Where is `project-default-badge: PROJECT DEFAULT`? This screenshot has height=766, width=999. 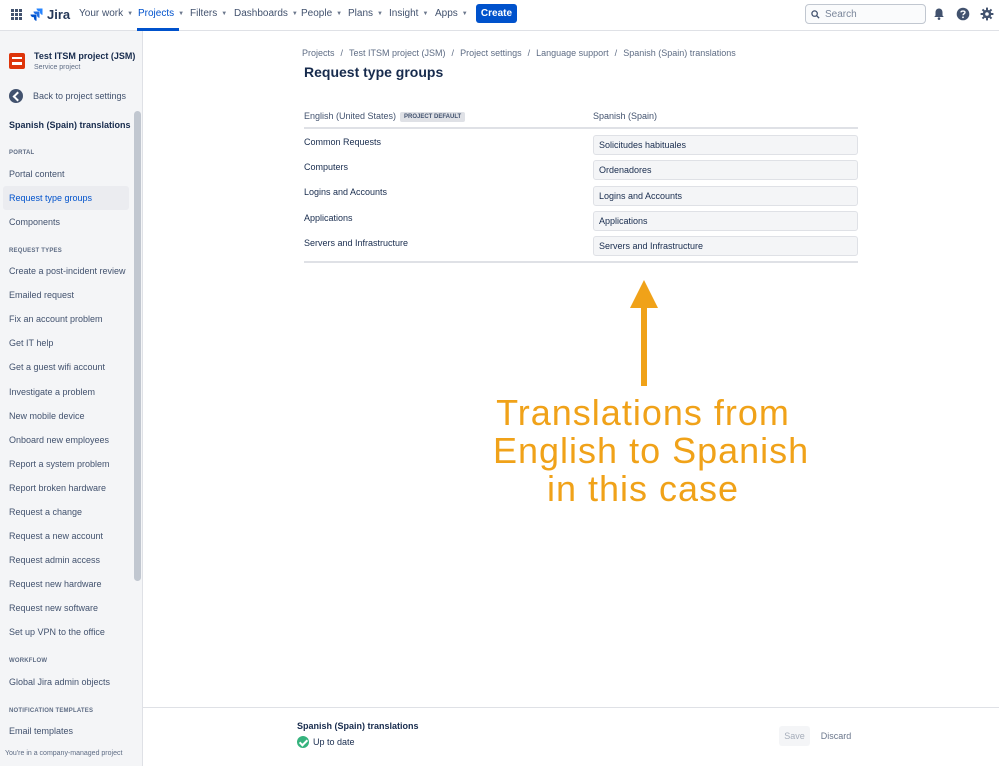 project-default-badge: PROJECT DEFAULT is located at coordinates (433, 117).